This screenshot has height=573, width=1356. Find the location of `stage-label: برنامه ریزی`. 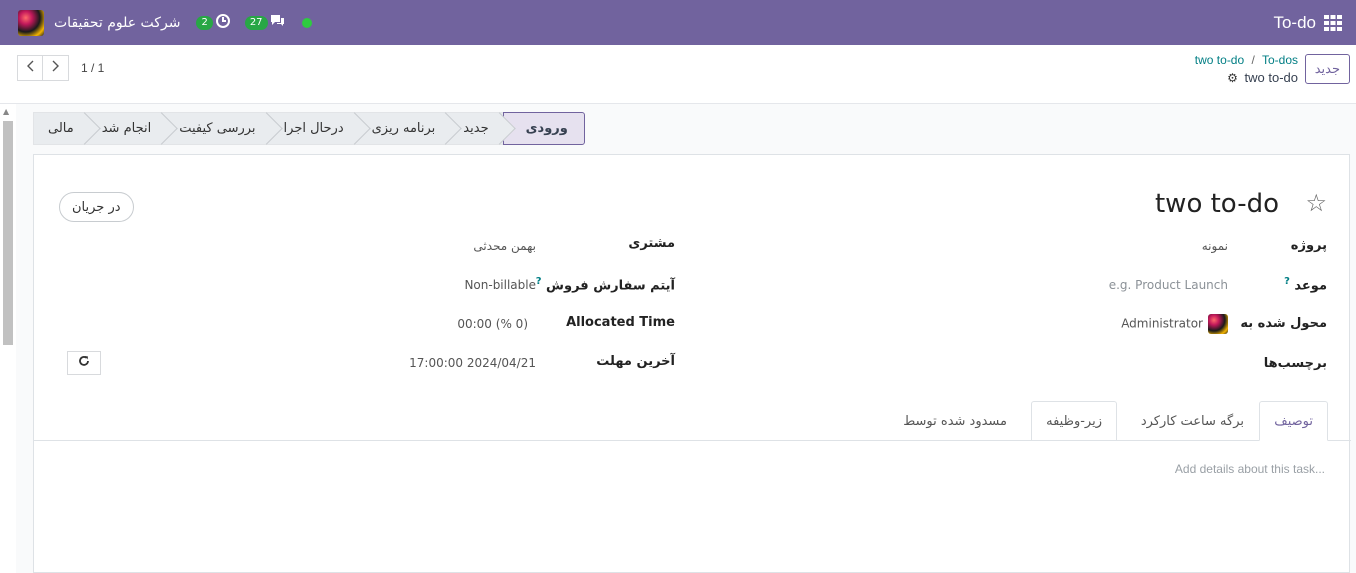

stage-label: برنامه ریزی is located at coordinates (403, 128).